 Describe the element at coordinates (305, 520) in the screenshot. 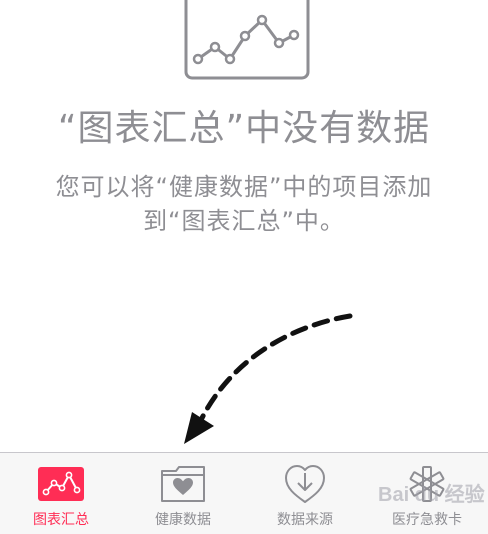

I see `tab-label: 数据来源` at that location.